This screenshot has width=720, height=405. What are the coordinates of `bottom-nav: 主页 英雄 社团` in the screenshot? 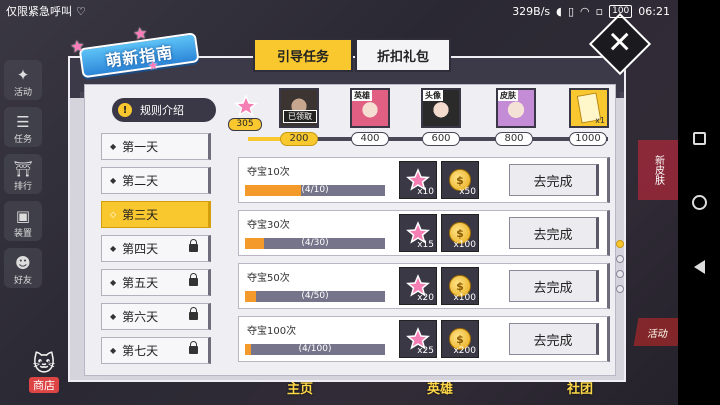 It's located at (440, 391).